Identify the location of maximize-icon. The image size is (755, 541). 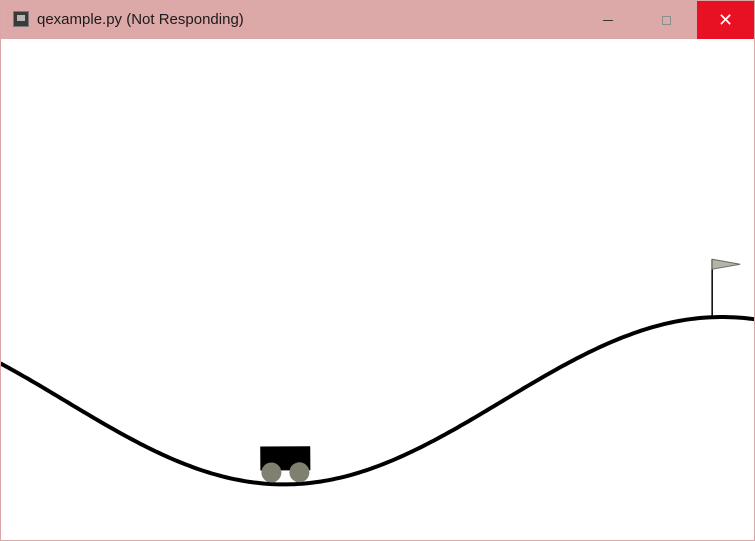
(666, 20).